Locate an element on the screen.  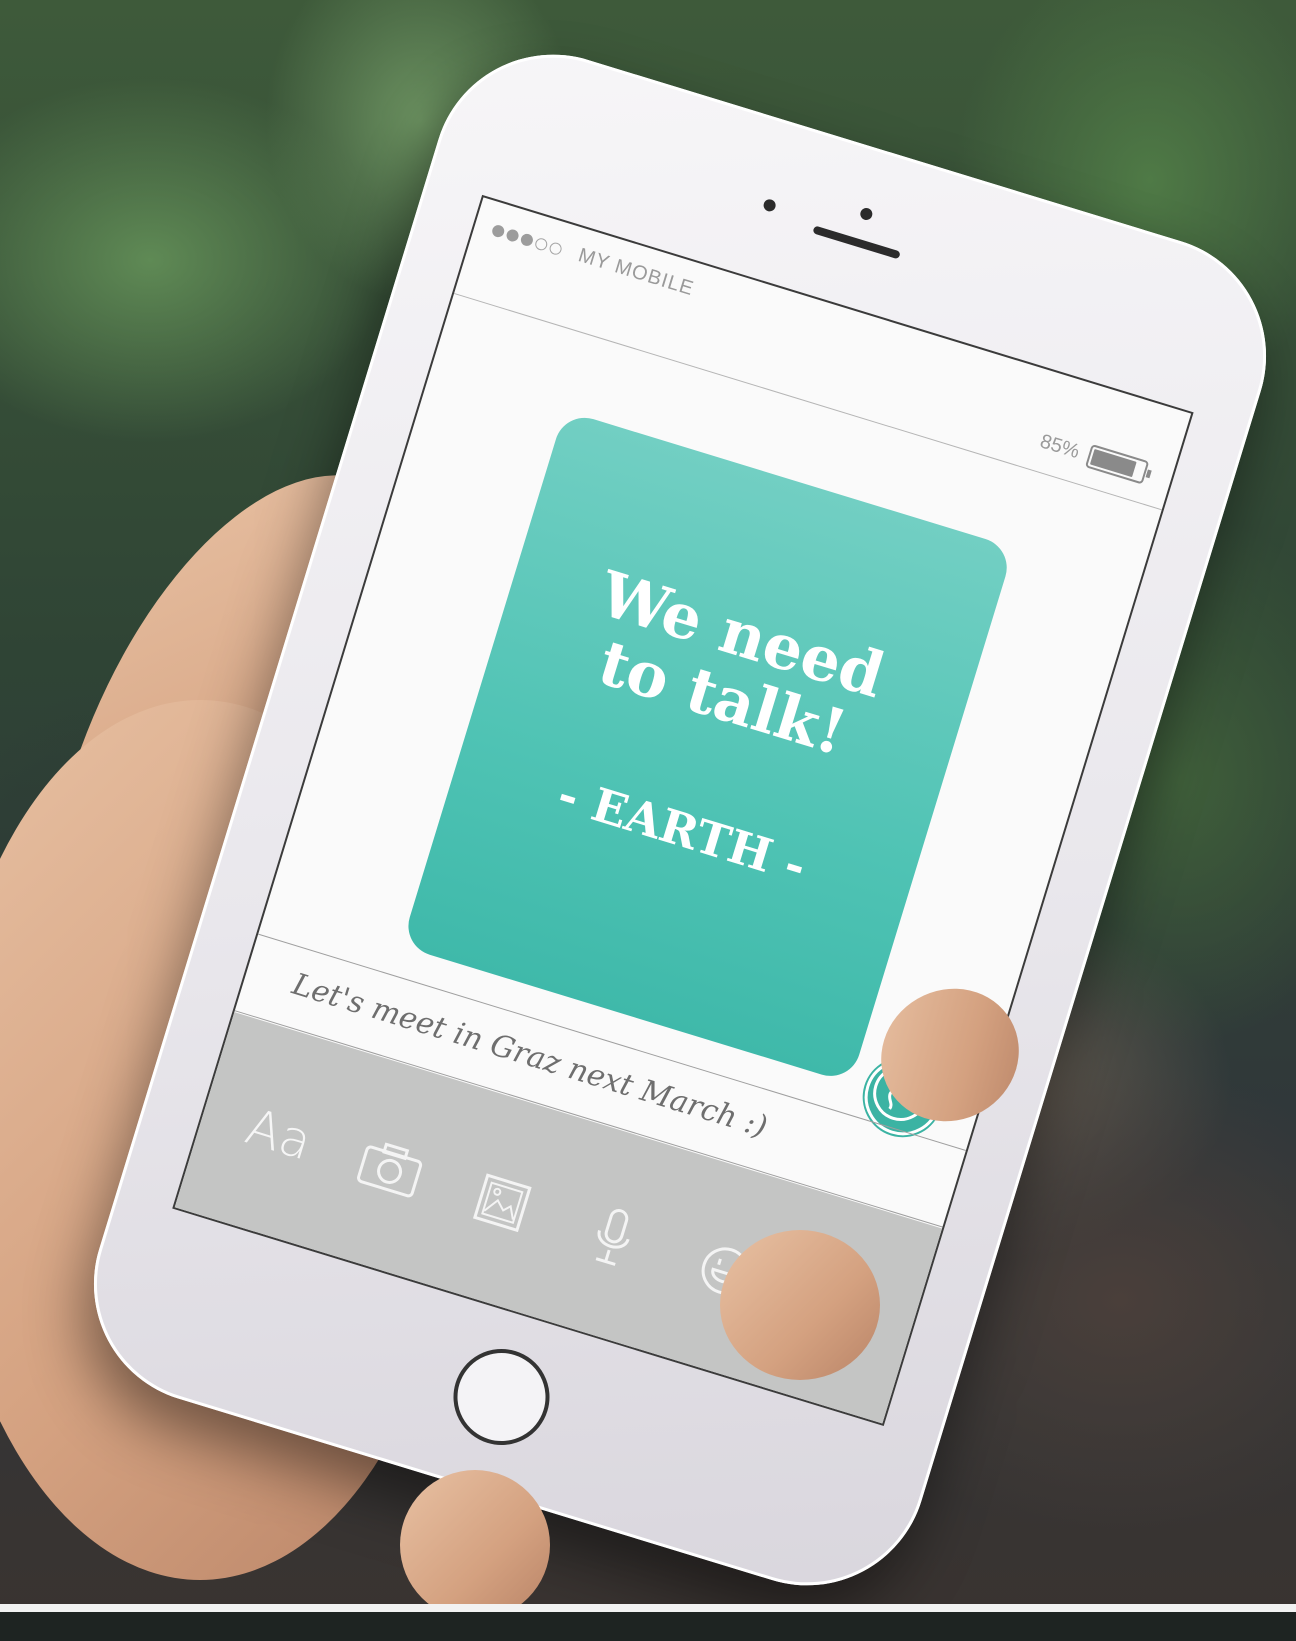
microphone-icon-graphic is located at coordinates (612, 1238).